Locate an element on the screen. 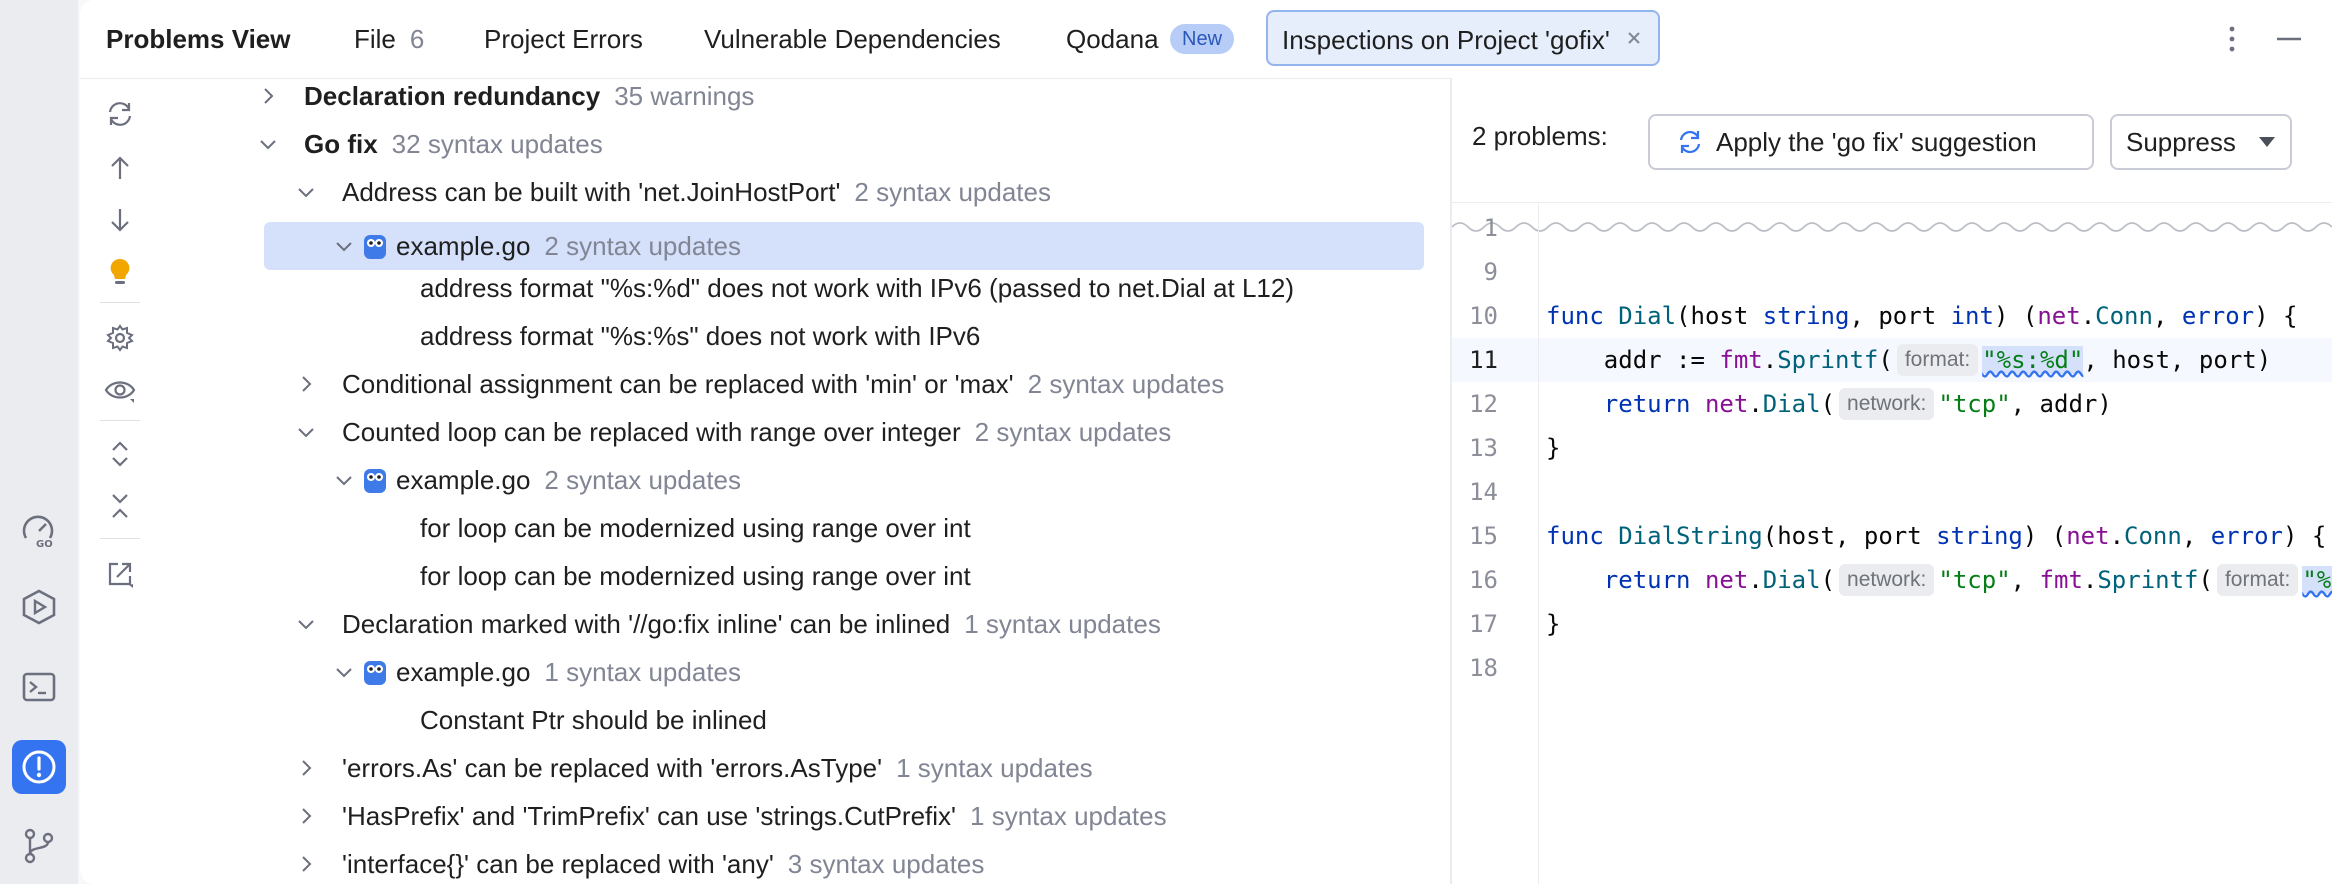 The image size is (2332, 884). tree-group-go-fix: Go fix 32 syntax updates is located at coordinates (815, 144).